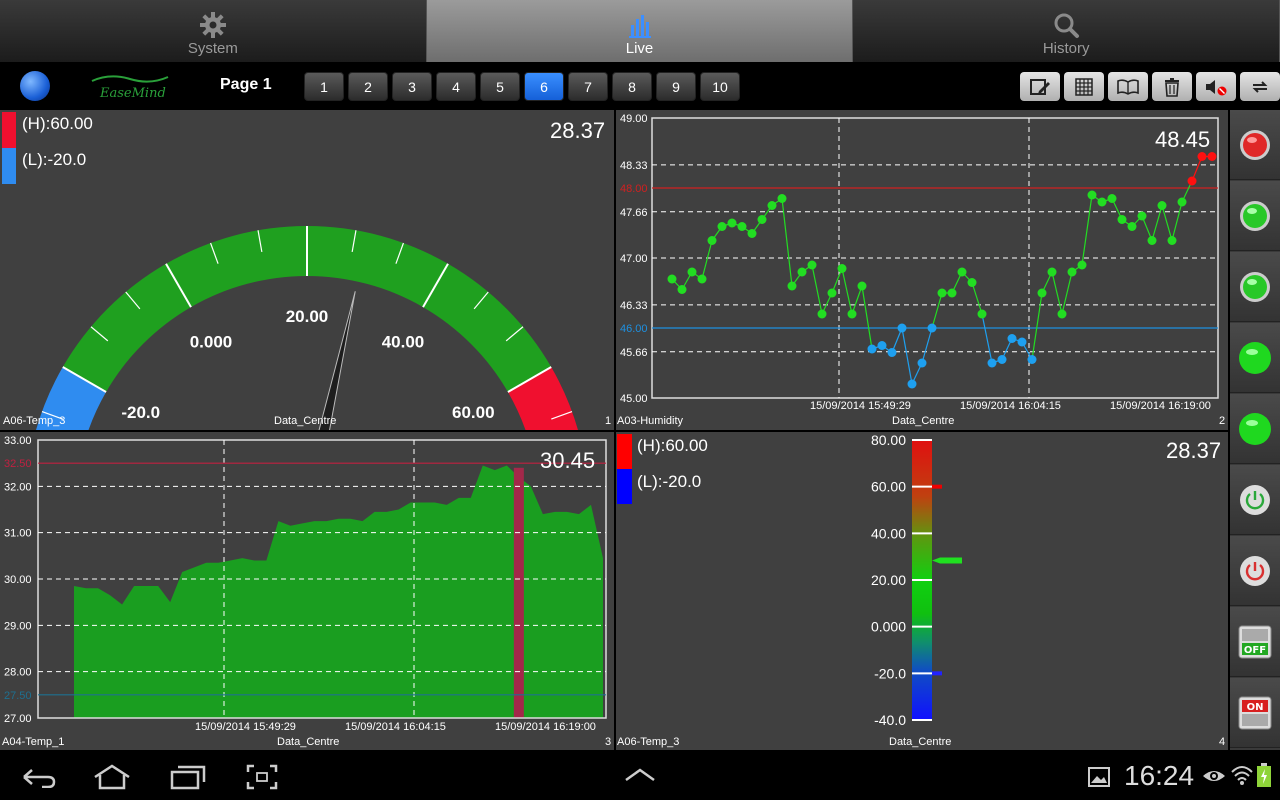 The image size is (1280, 800). Describe the element at coordinates (634, 119) in the screenshot. I see `y-tick-label: 49.00` at that location.